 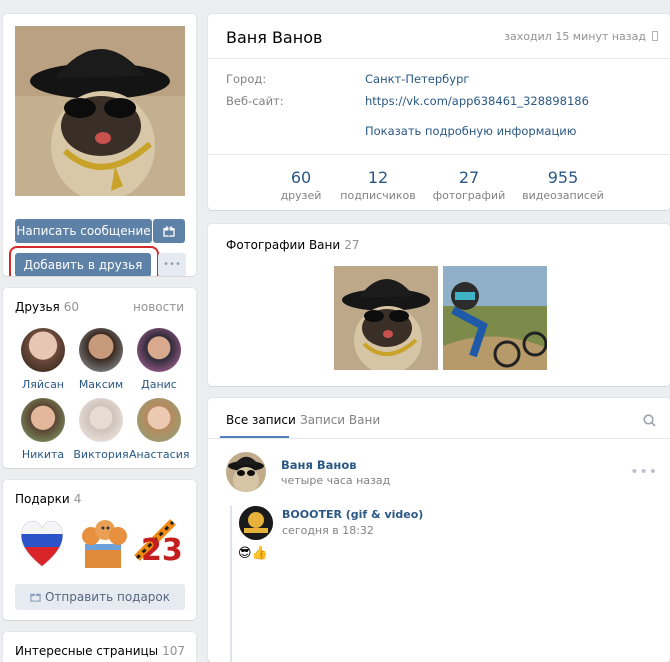 What do you see at coordinates (231, 584) in the screenshot?
I see `repost-indicator` at bounding box center [231, 584].